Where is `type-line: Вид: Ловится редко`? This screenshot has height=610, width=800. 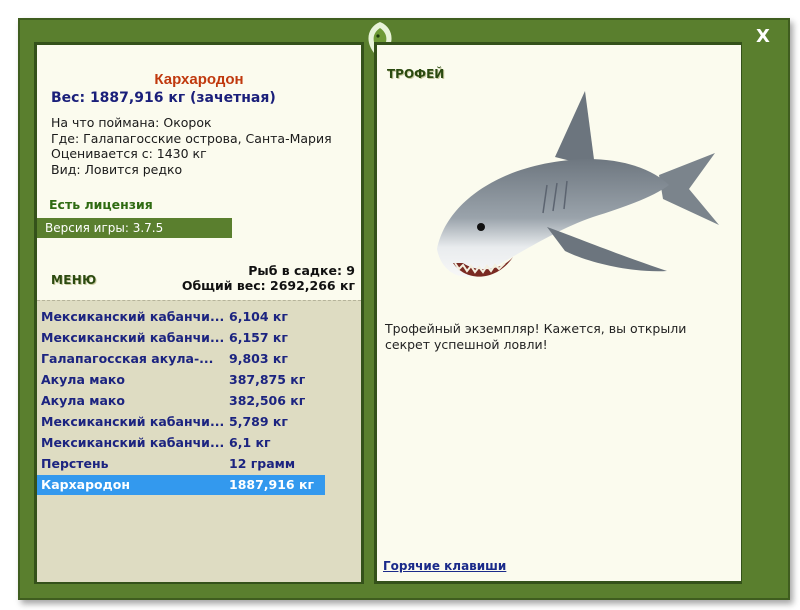 type-line: Вид: Ловится редко is located at coordinates (117, 169).